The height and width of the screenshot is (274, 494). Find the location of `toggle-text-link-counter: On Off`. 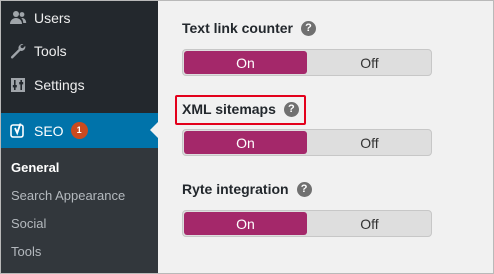

toggle-text-link-counter: On Off is located at coordinates (307, 62).